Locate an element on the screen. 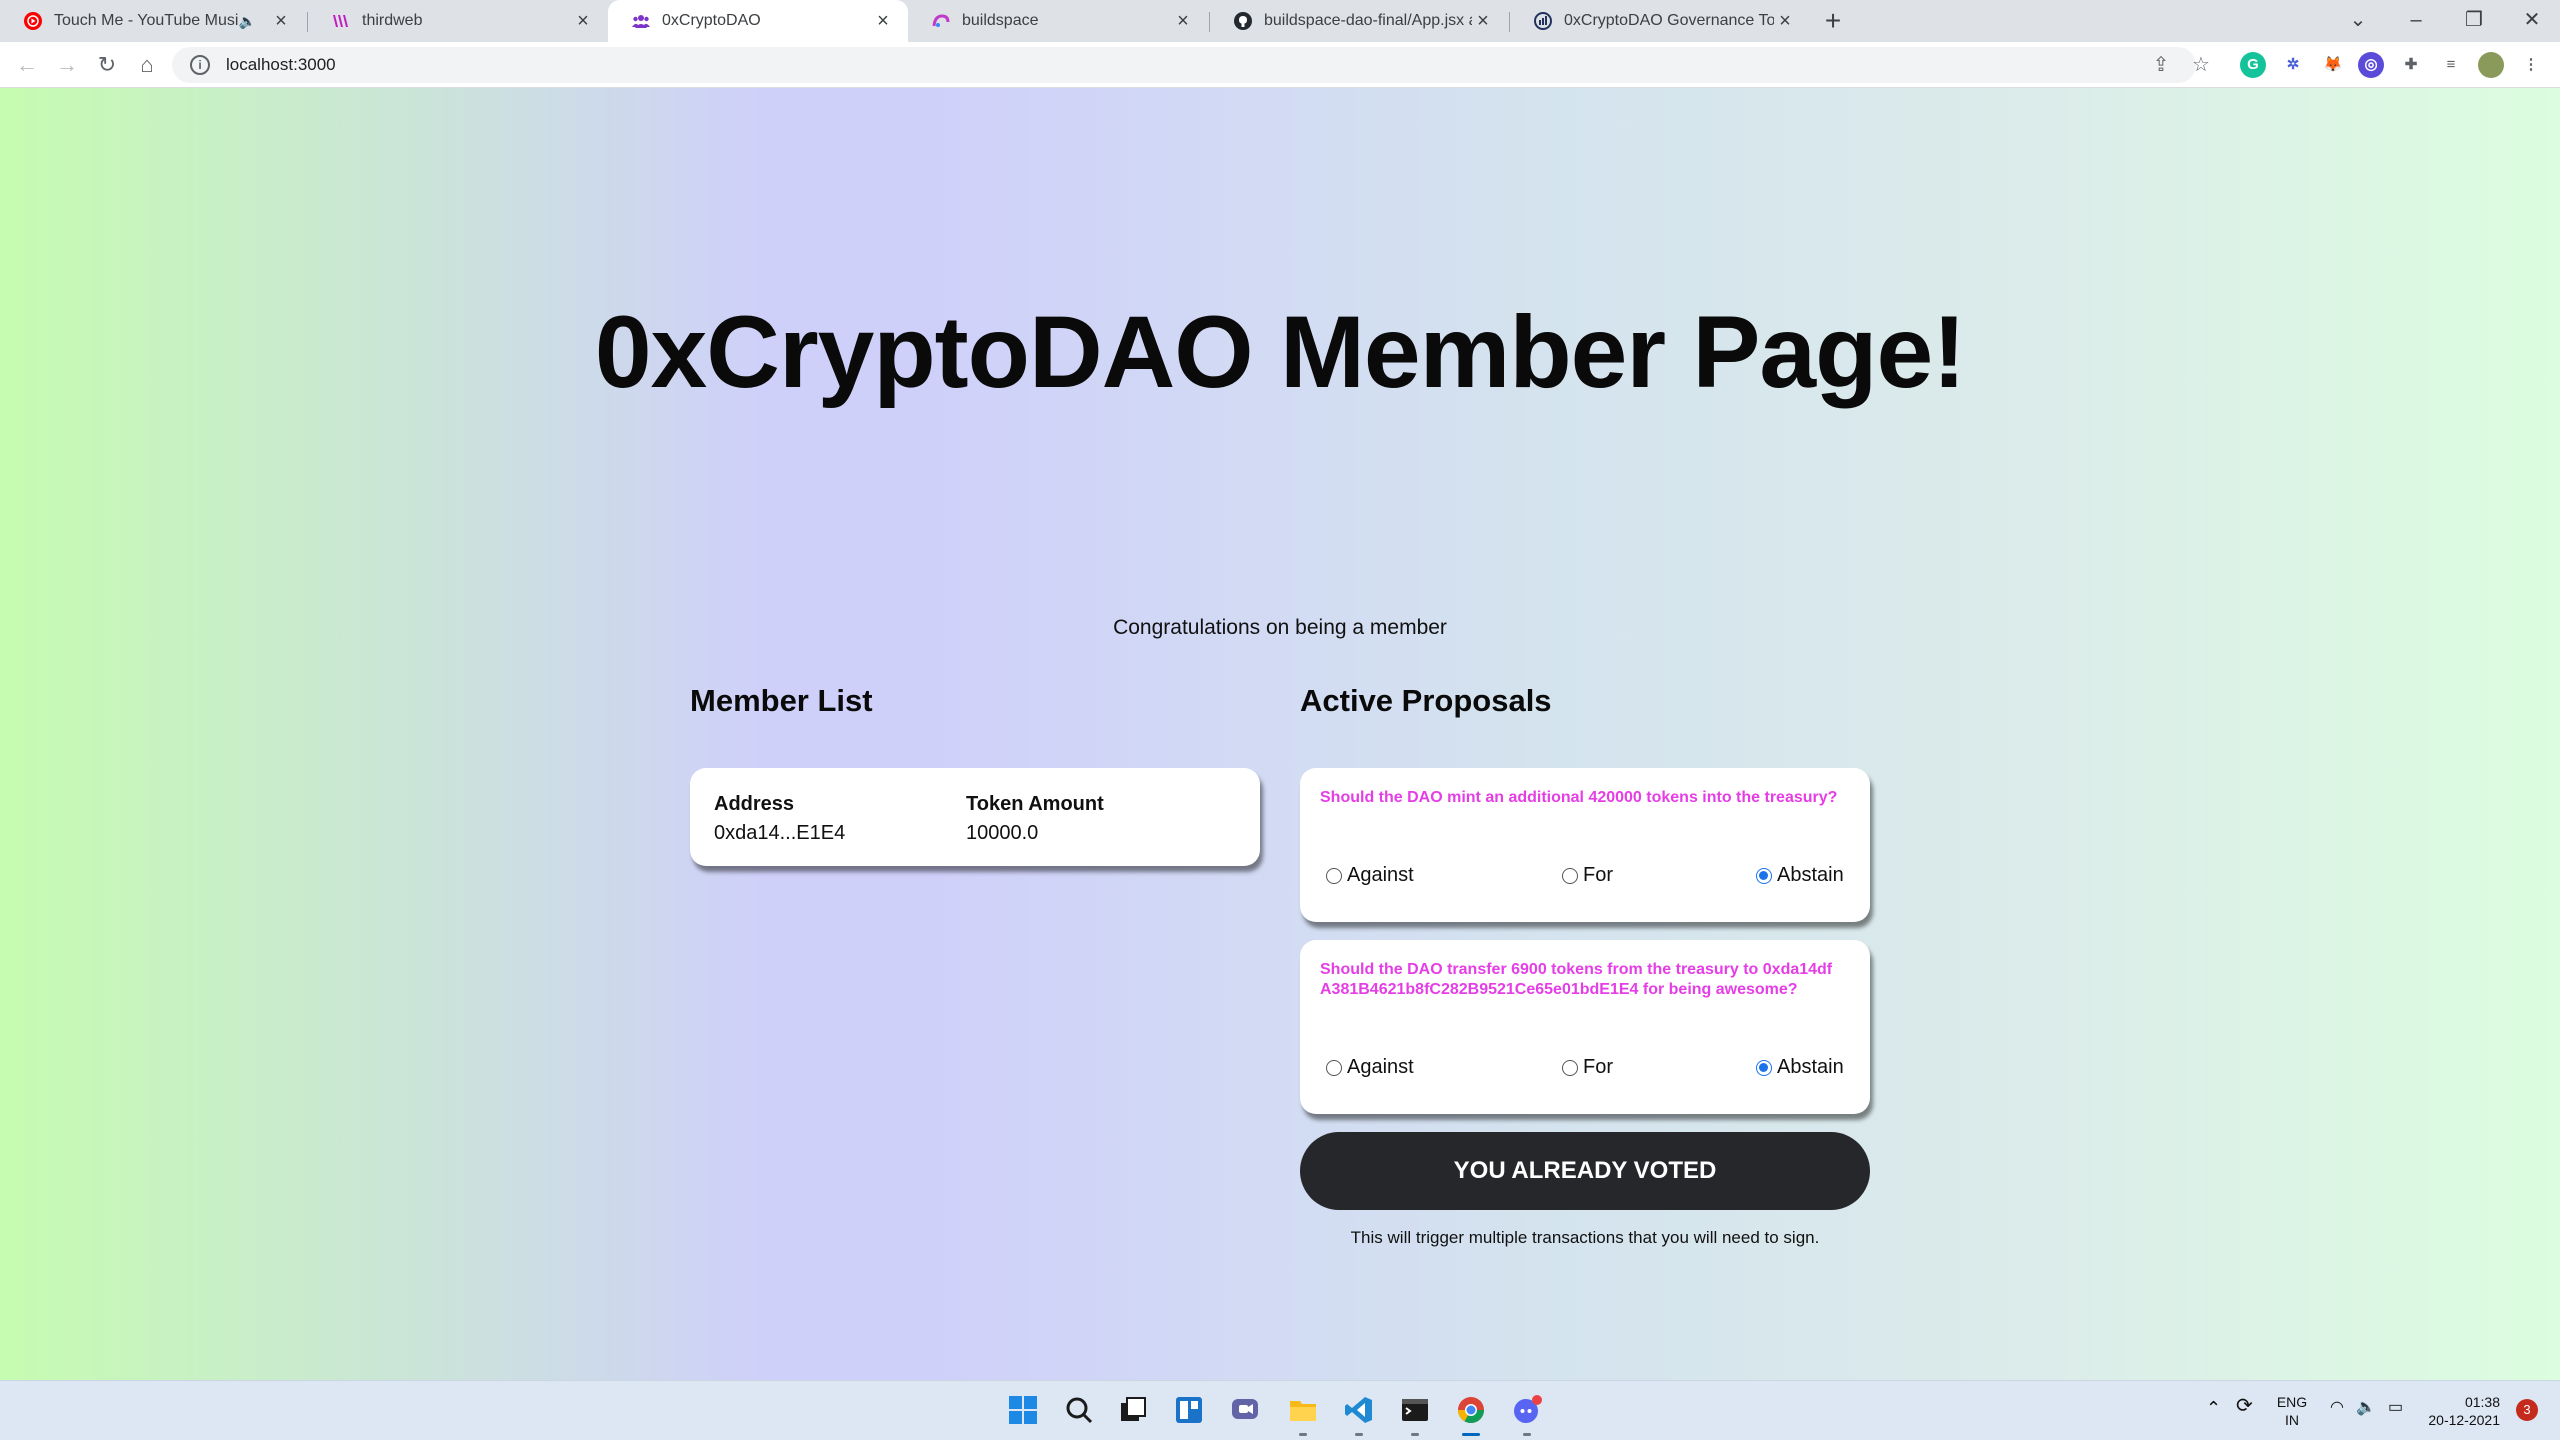 The image size is (2560, 1440). wifi-icon: ◠ is located at coordinates (2337, 1408).